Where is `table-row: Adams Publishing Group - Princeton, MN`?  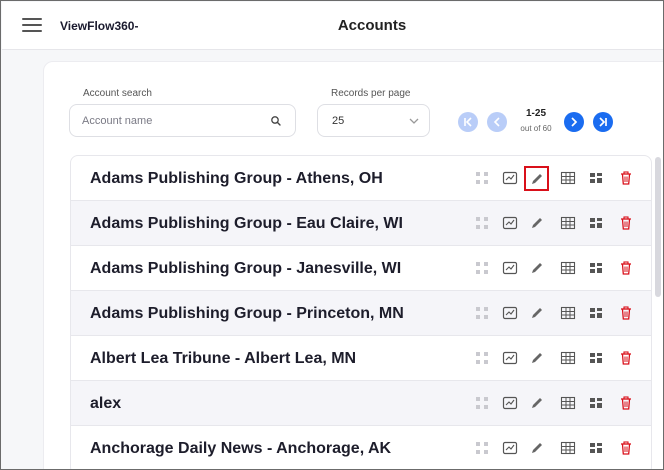 table-row: Adams Publishing Group - Princeton, MN is located at coordinates (361, 313).